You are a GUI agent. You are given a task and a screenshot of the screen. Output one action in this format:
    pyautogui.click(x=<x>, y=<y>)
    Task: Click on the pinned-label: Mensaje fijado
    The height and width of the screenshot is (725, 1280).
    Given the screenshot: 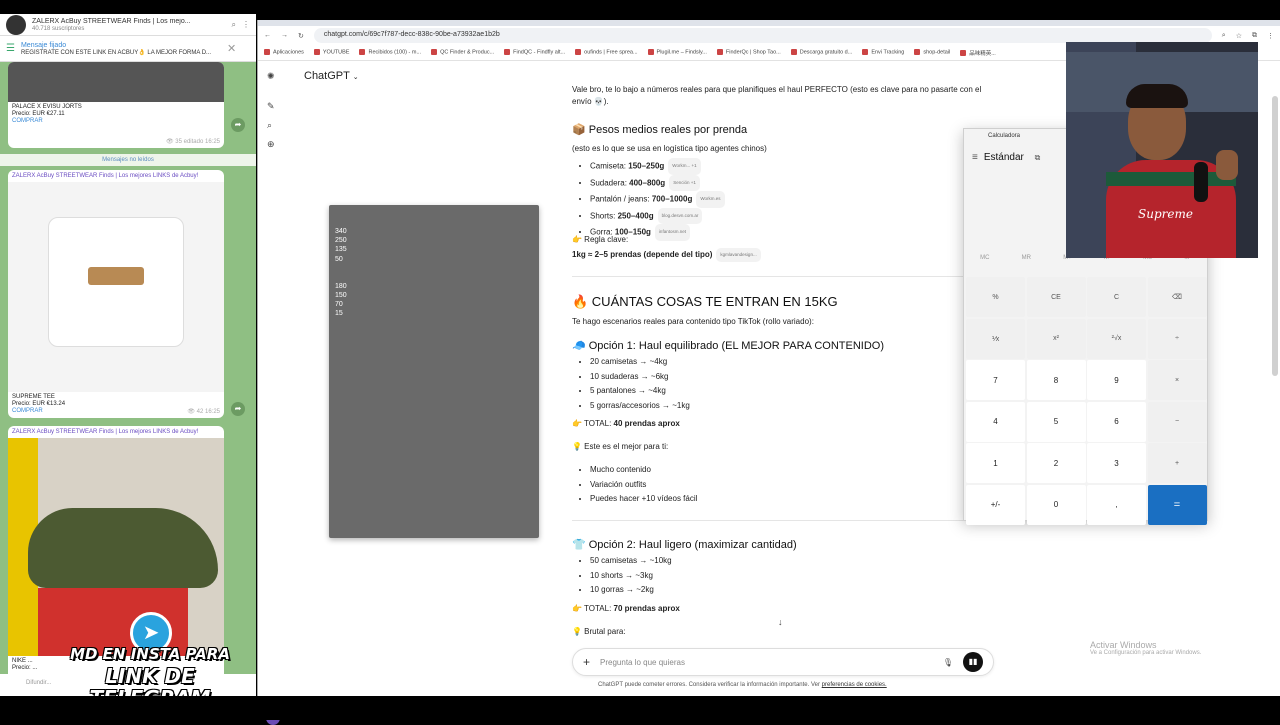 What is the action you would take?
    pyautogui.click(x=43, y=45)
    